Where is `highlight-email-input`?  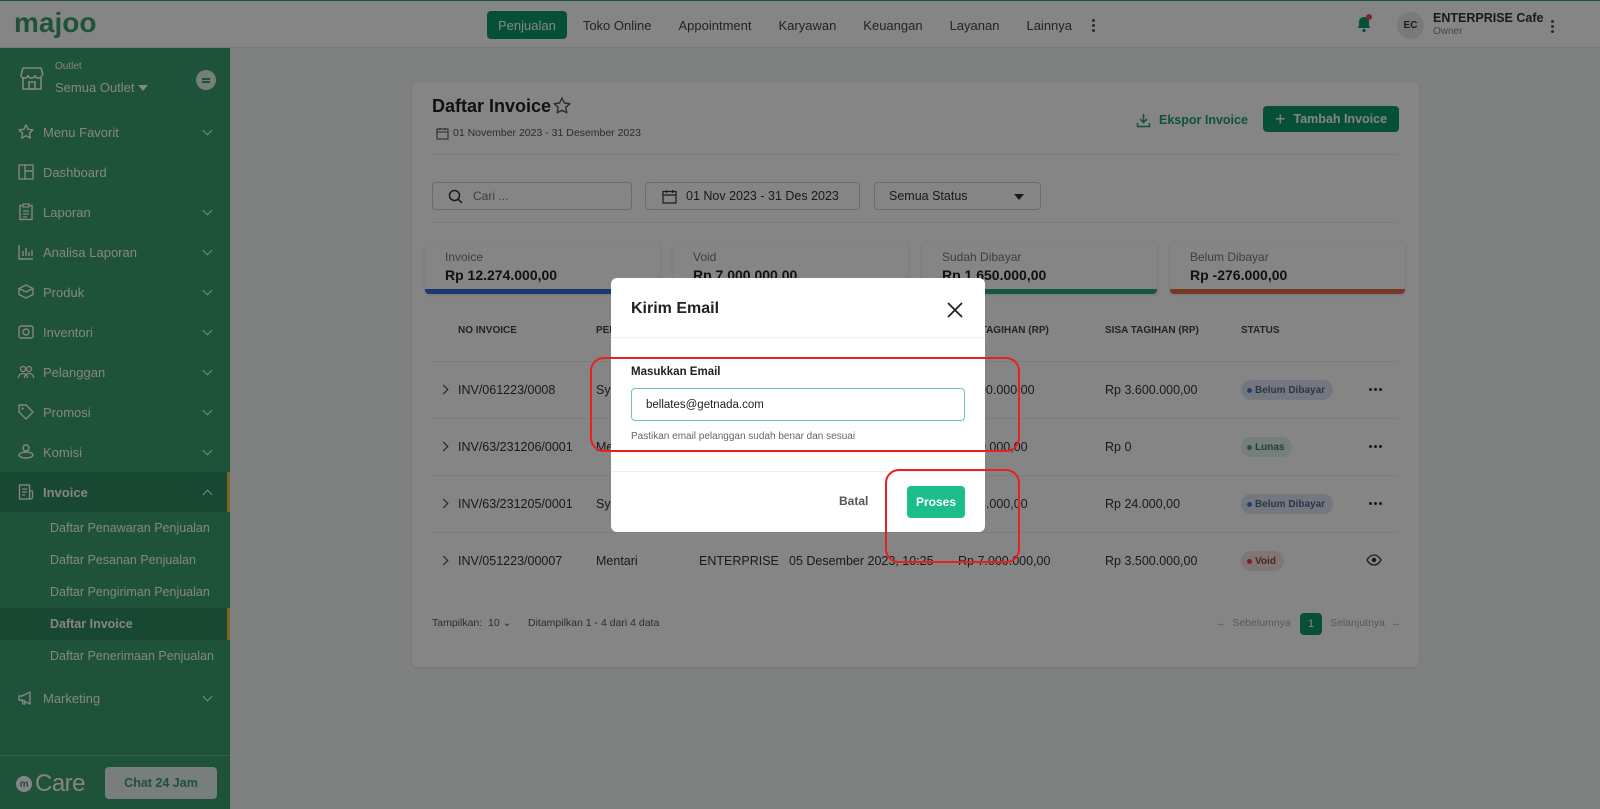 highlight-email-input is located at coordinates (805, 404).